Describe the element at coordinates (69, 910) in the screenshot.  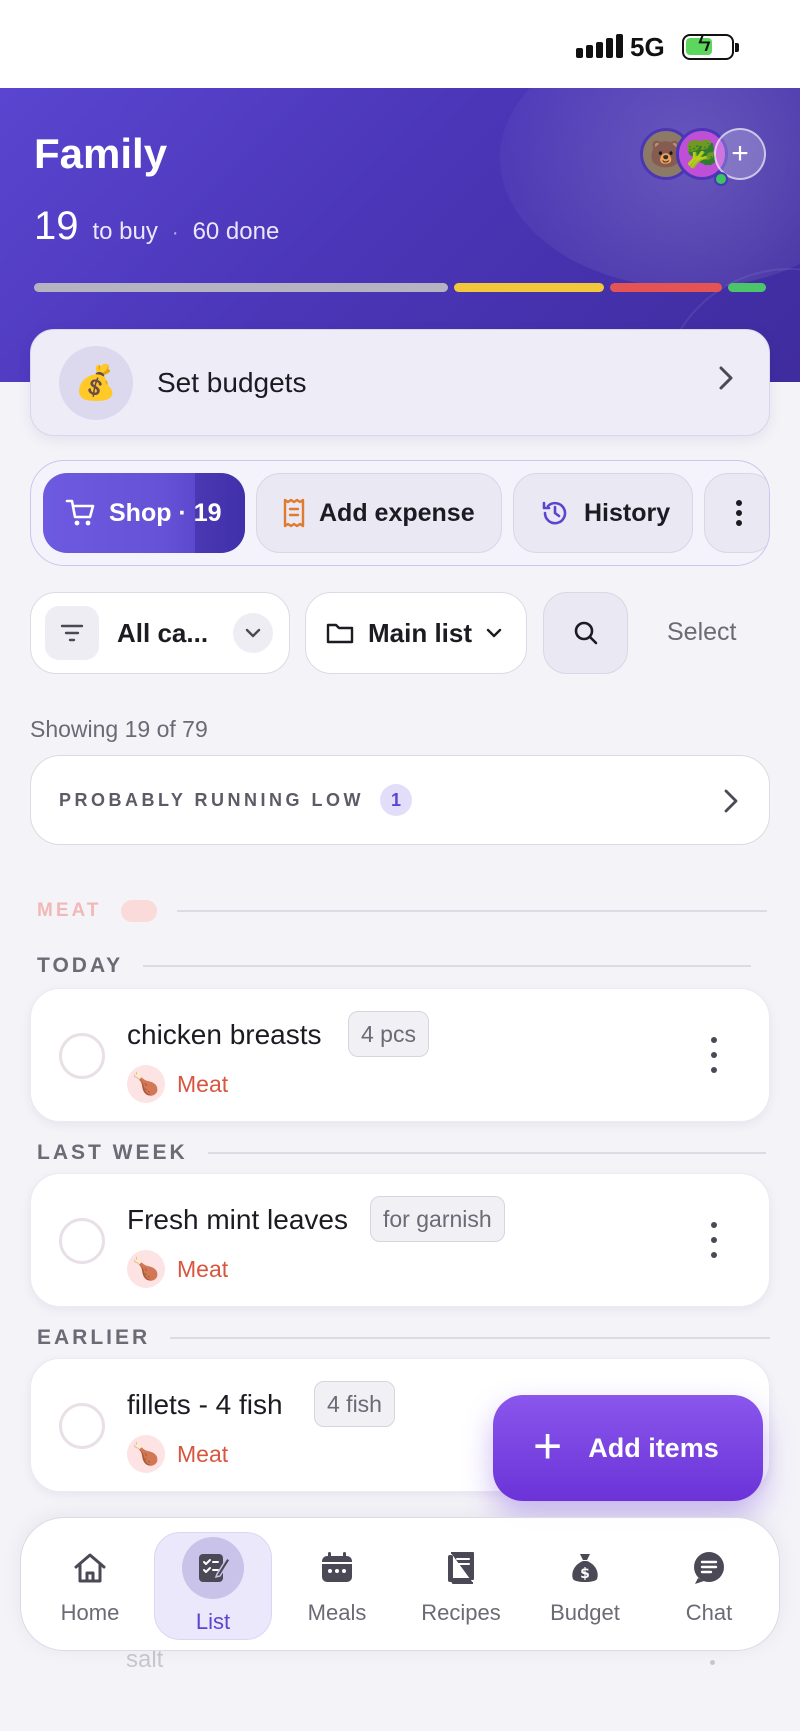
I see `category-header-label: MEAT` at that location.